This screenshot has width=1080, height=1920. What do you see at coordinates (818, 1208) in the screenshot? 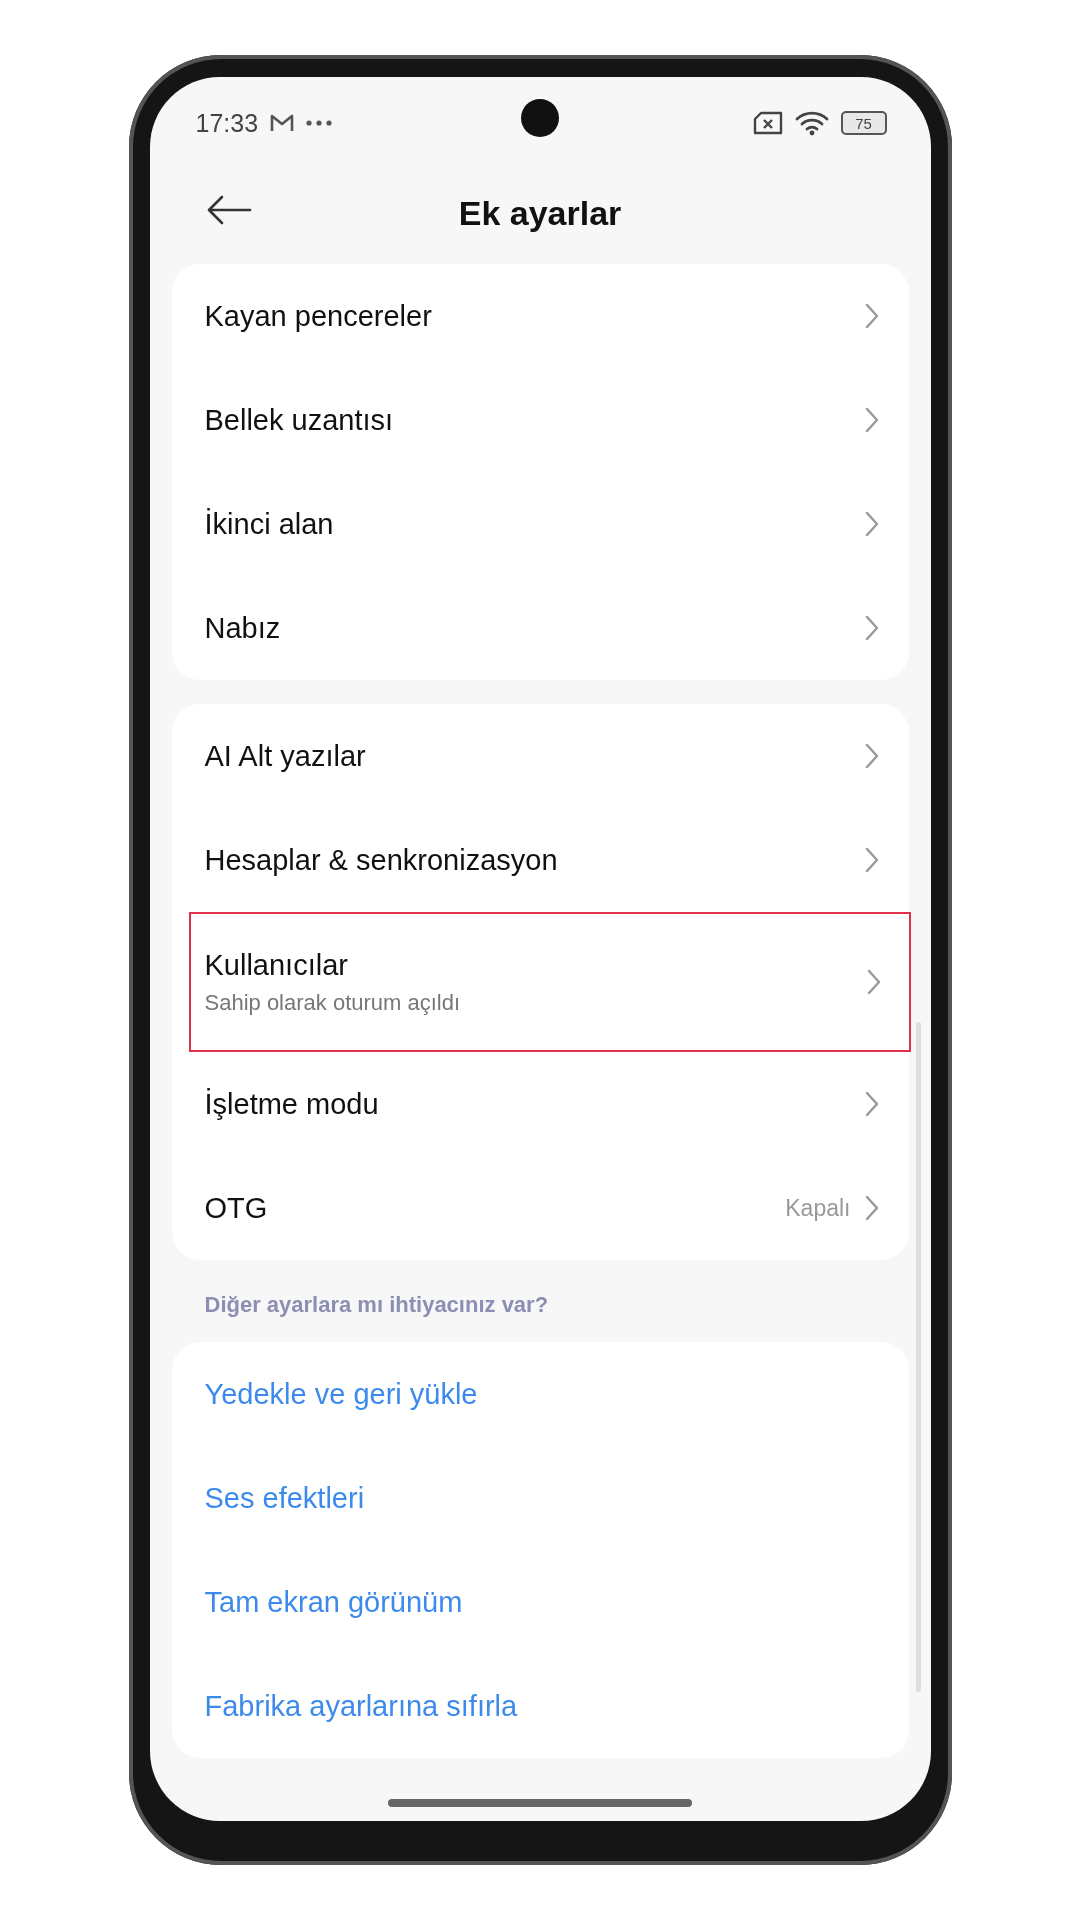
I see `row-value: Kapalı` at bounding box center [818, 1208].